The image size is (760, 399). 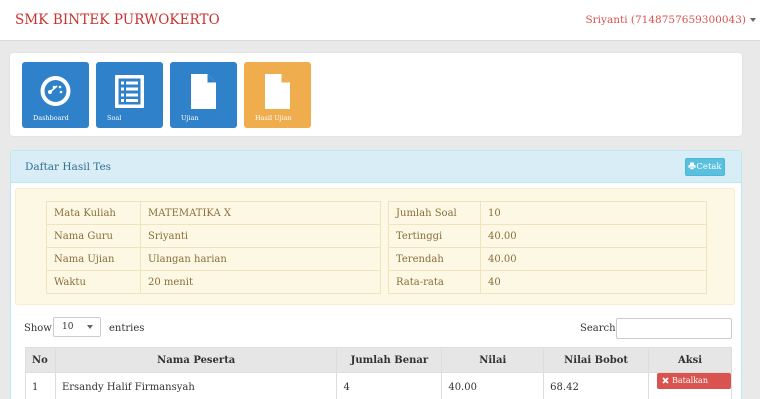 What do you see at coordinates (665, 20) in the screenshot?
I see `user-name: Sriyanti (7148757659300043)` at bounding box center [665, 20].